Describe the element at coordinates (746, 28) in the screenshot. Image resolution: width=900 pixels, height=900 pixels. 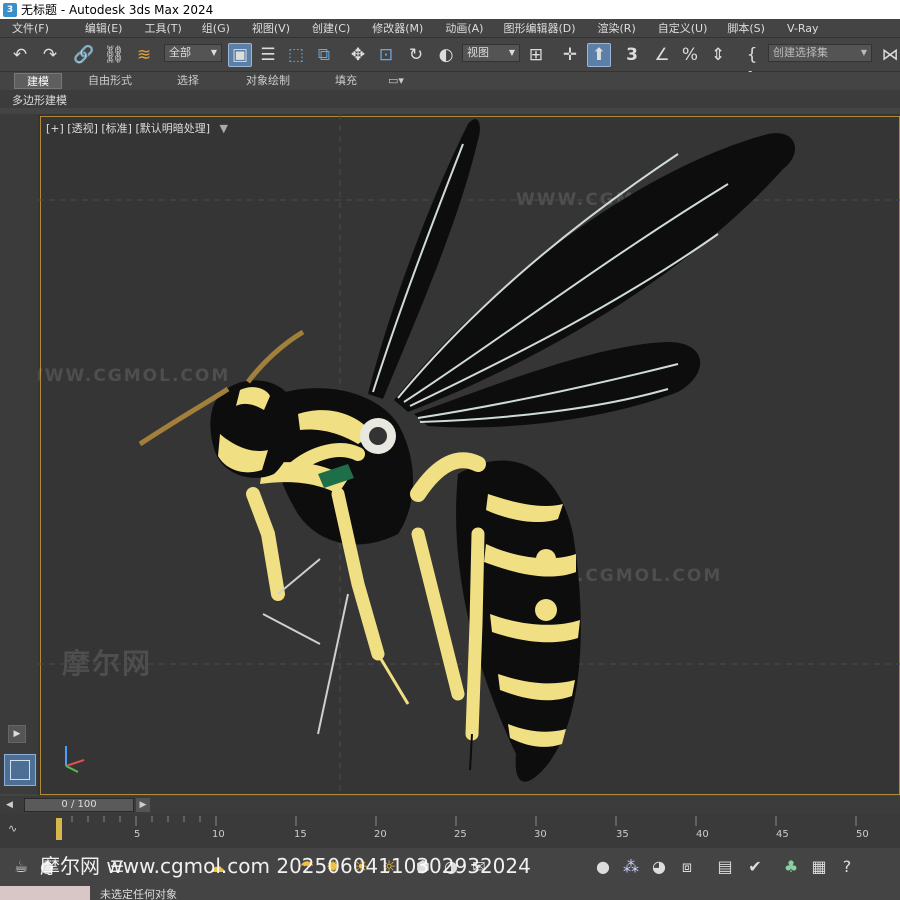
I see `menu-scripting: 脚本(S)` at that location.